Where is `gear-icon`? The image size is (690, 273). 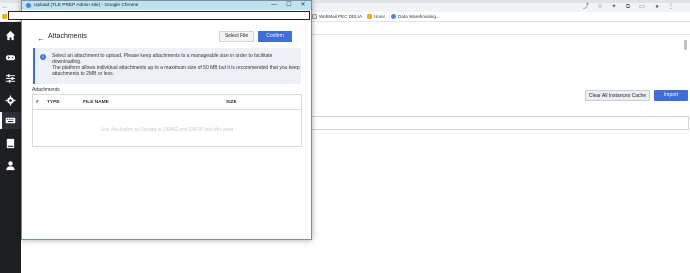
gear-icon is located at coordinates (10, 100).